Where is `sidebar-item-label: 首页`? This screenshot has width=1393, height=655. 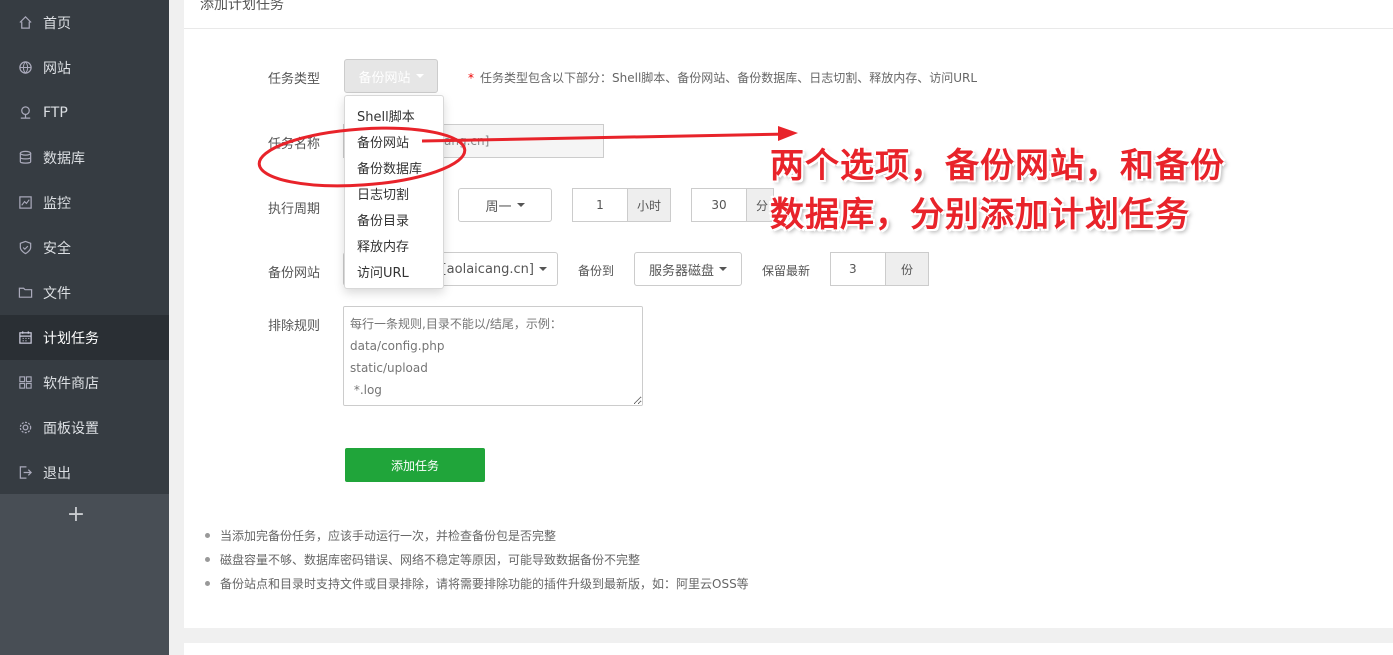 sidebar-item-label: 首页 is located at coordinates (57, 23).